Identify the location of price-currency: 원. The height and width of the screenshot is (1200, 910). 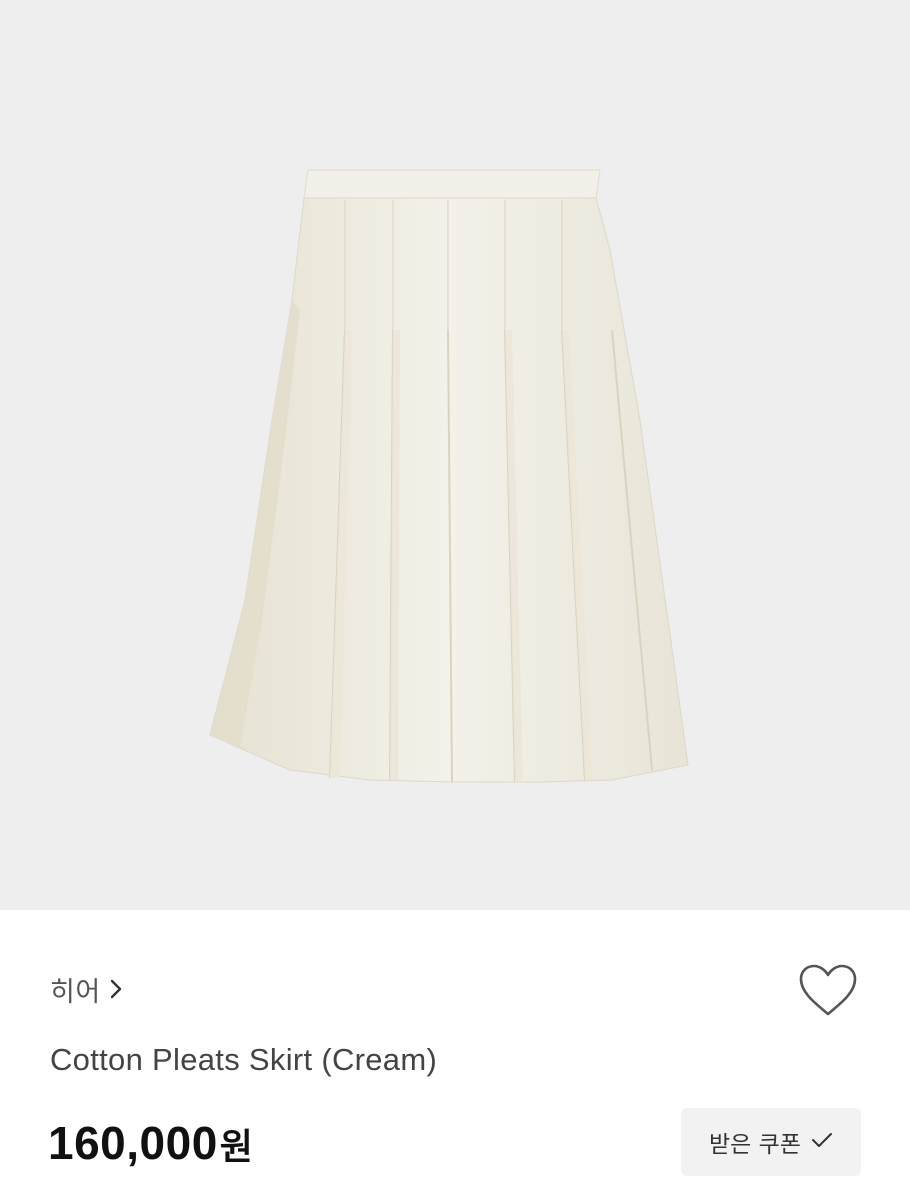
(236, 1147).